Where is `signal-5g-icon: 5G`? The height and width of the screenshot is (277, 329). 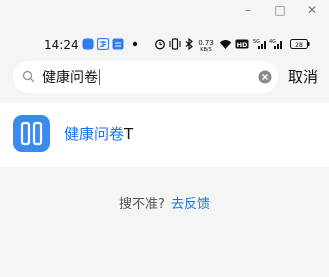 signal-5g-icon: 5G is located at coordinates (259, 44).